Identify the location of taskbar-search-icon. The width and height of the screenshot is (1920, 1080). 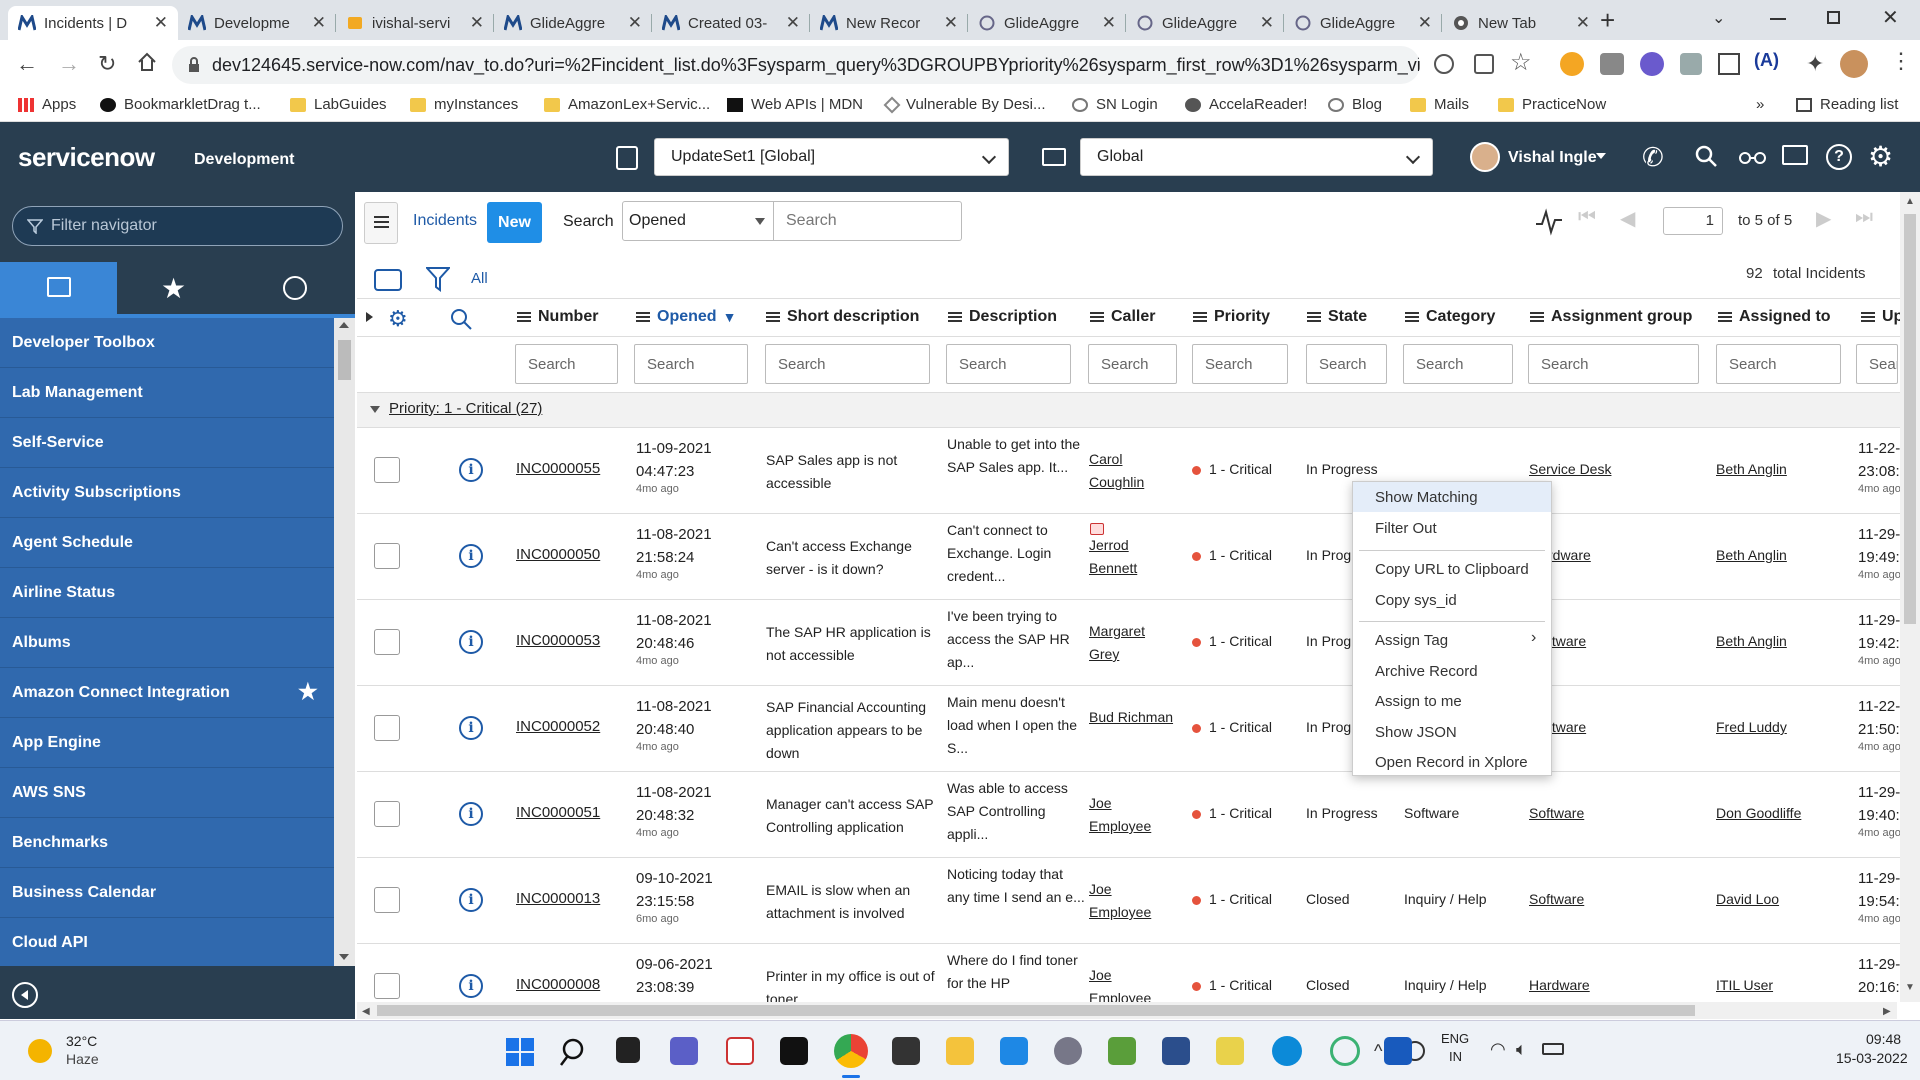
(575, 1052).